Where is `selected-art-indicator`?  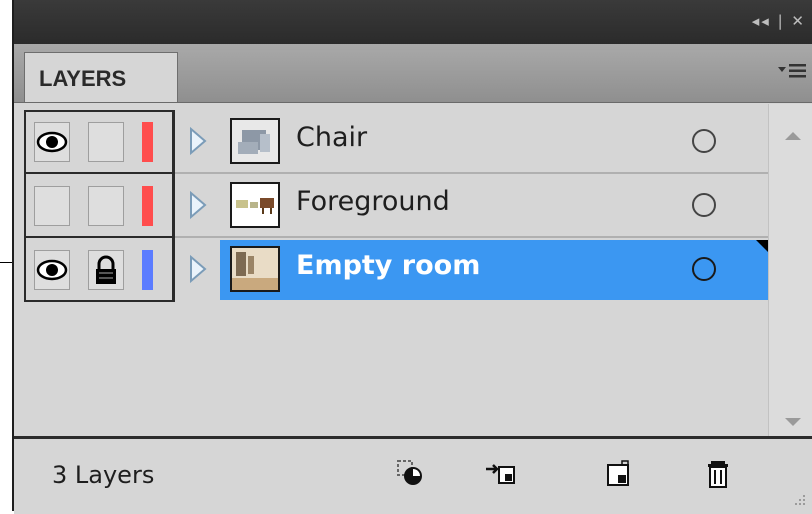
selected-art-indicator is located at coordinates (762, 246).